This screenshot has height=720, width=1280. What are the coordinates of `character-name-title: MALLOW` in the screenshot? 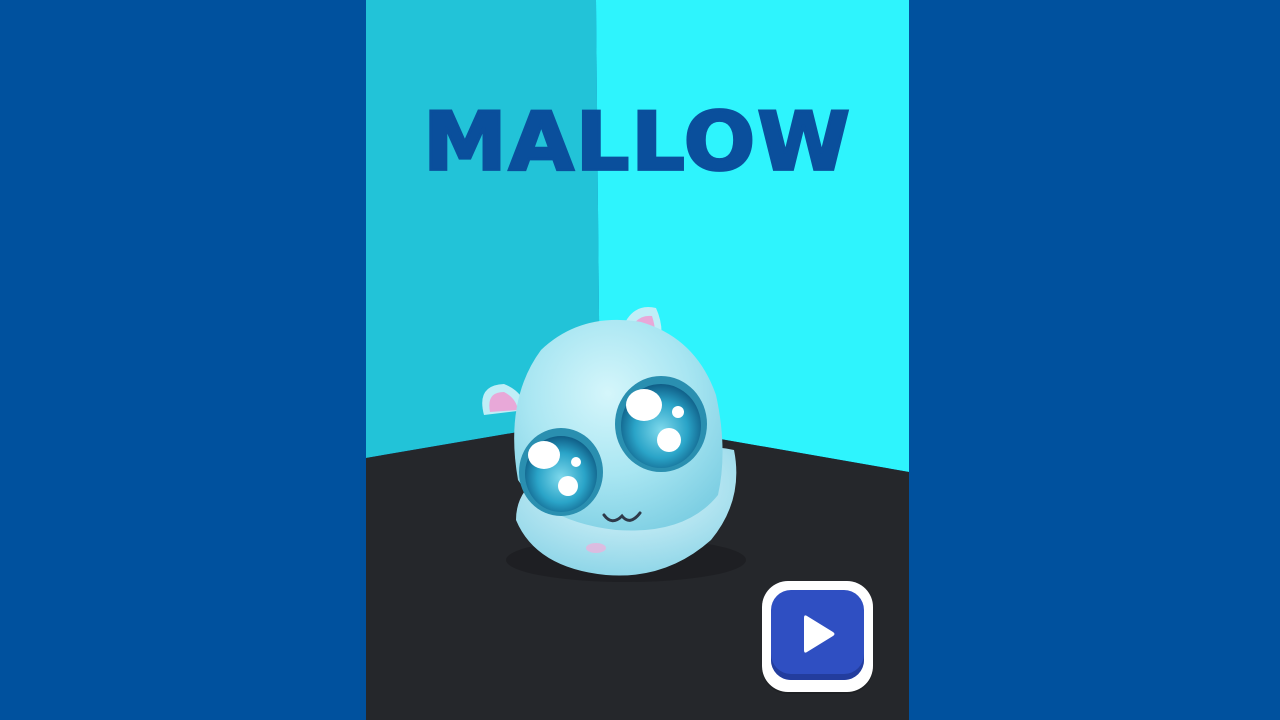 It's located at (637, 142).